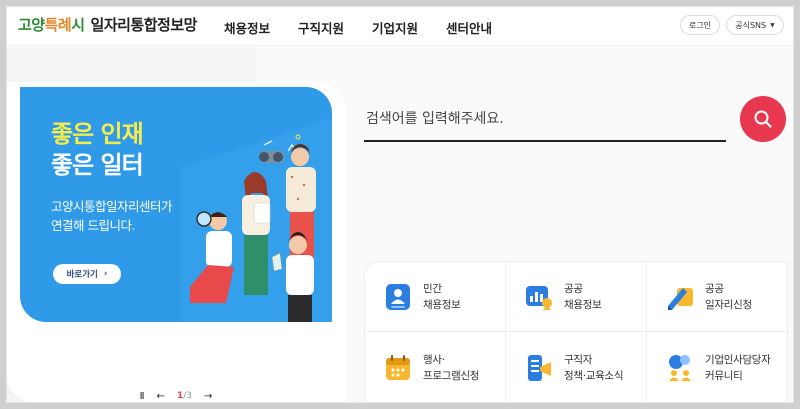 The image size is (800, 409). Describe the element at coordinates (755, 25) in the screenshot. I see `official-sns-button: 공식SNS ▼` at that location.